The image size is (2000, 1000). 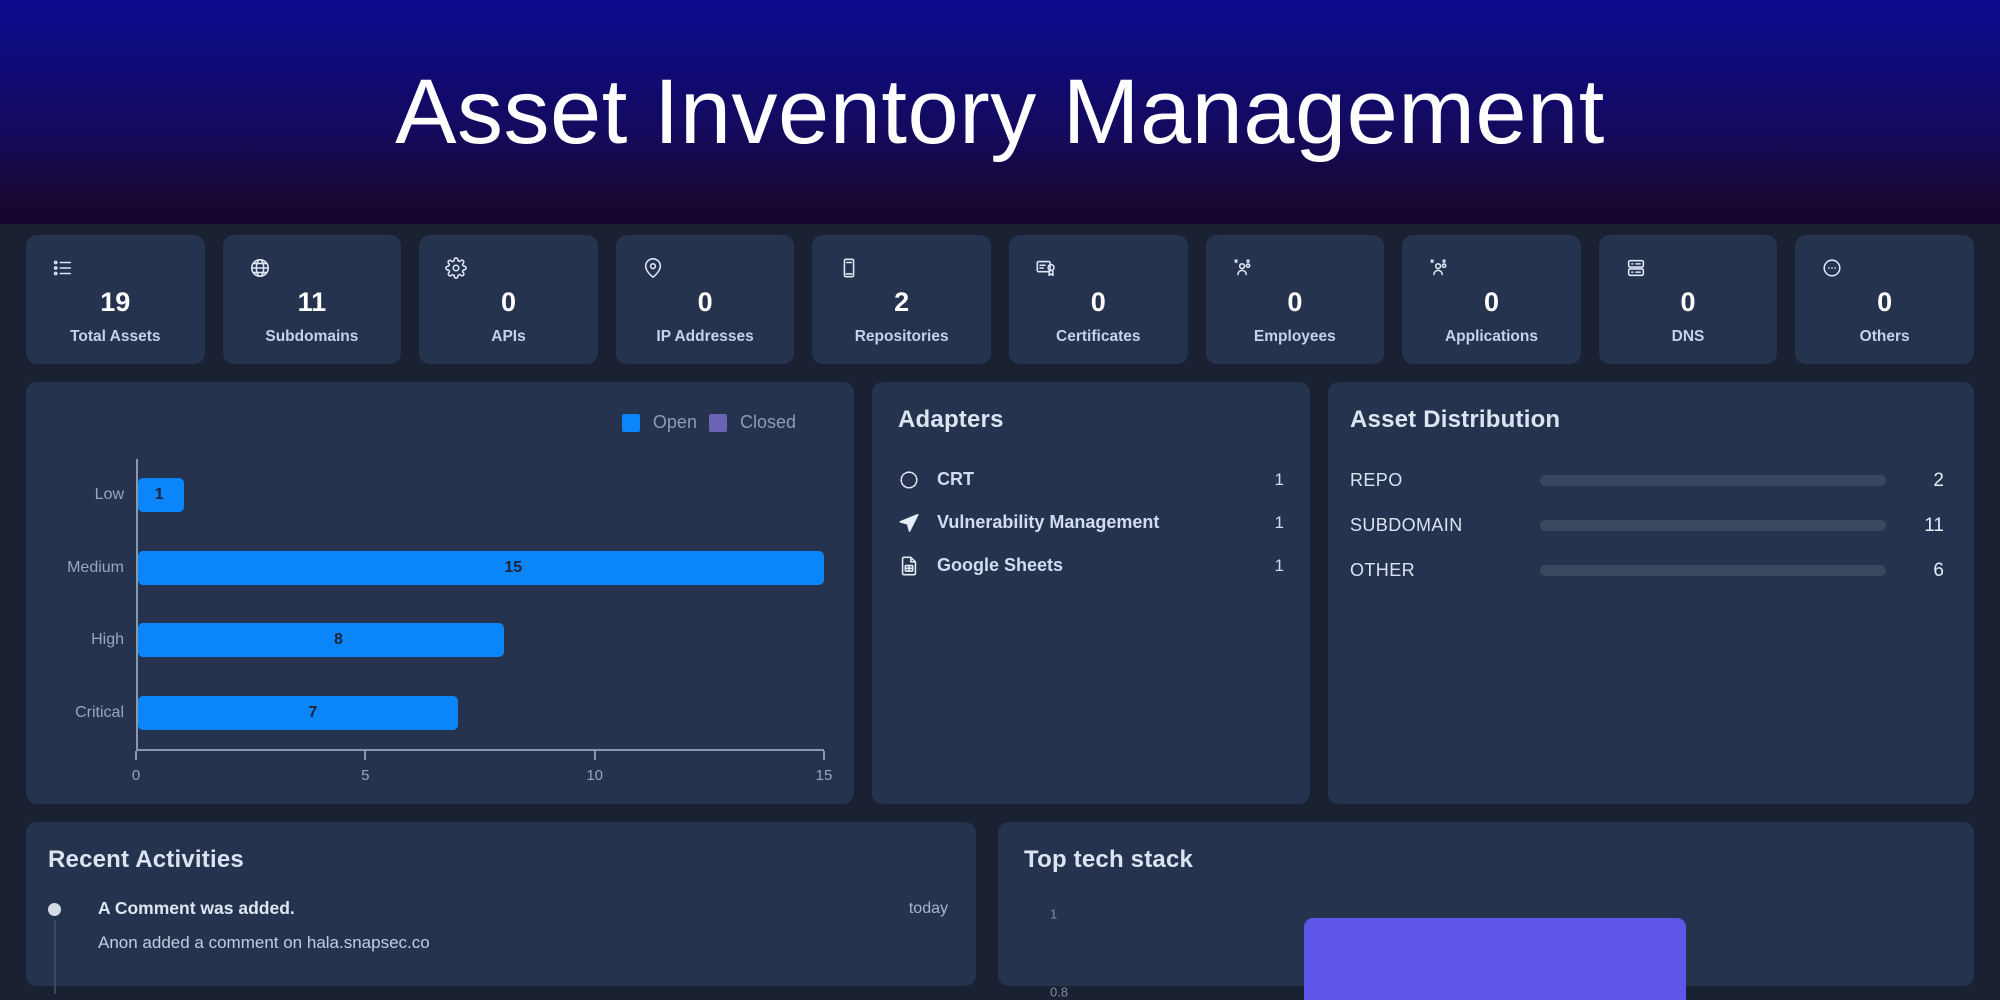 What do you see at coordinates (1688, 299) in the screenshot?
I see `stat-card-dns: 0 DNS` at bounding box center [1688, 299].